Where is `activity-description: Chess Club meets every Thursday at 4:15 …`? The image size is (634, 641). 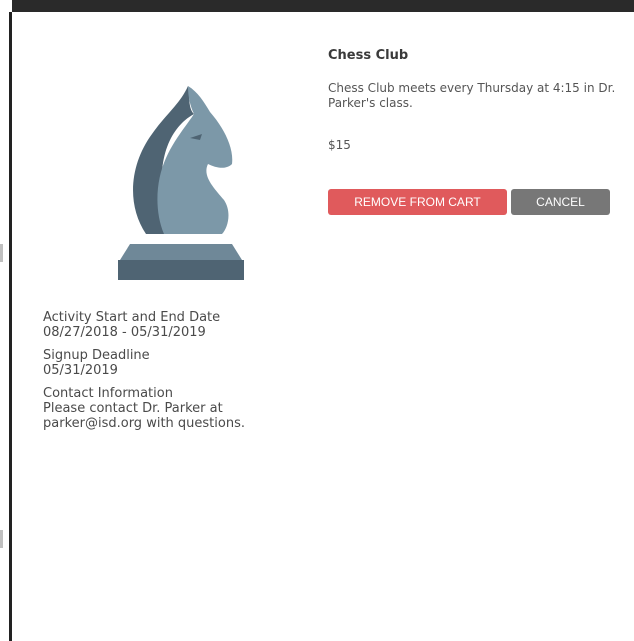 activity-description: Chess Club meets every Thursday at 4:15 … is located at coordinates (472, 95).